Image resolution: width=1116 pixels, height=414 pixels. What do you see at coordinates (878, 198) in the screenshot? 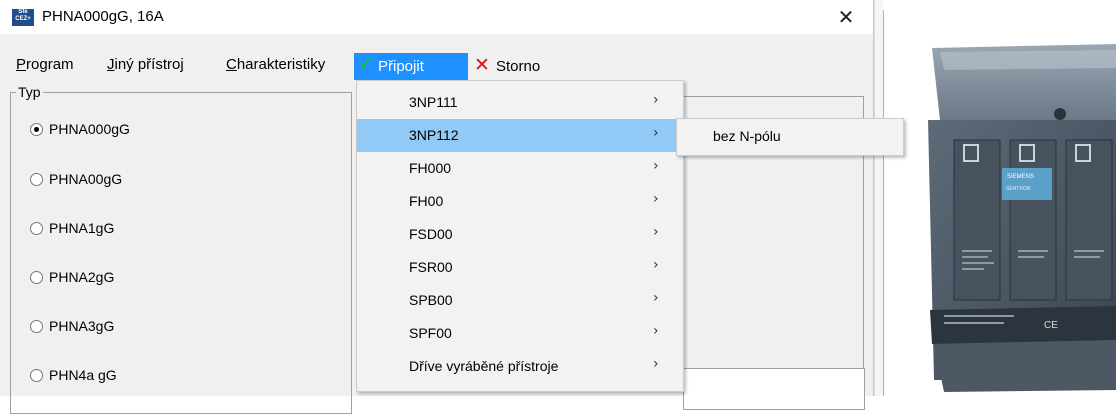
I see `splitter` at bounding box center [878, 198].